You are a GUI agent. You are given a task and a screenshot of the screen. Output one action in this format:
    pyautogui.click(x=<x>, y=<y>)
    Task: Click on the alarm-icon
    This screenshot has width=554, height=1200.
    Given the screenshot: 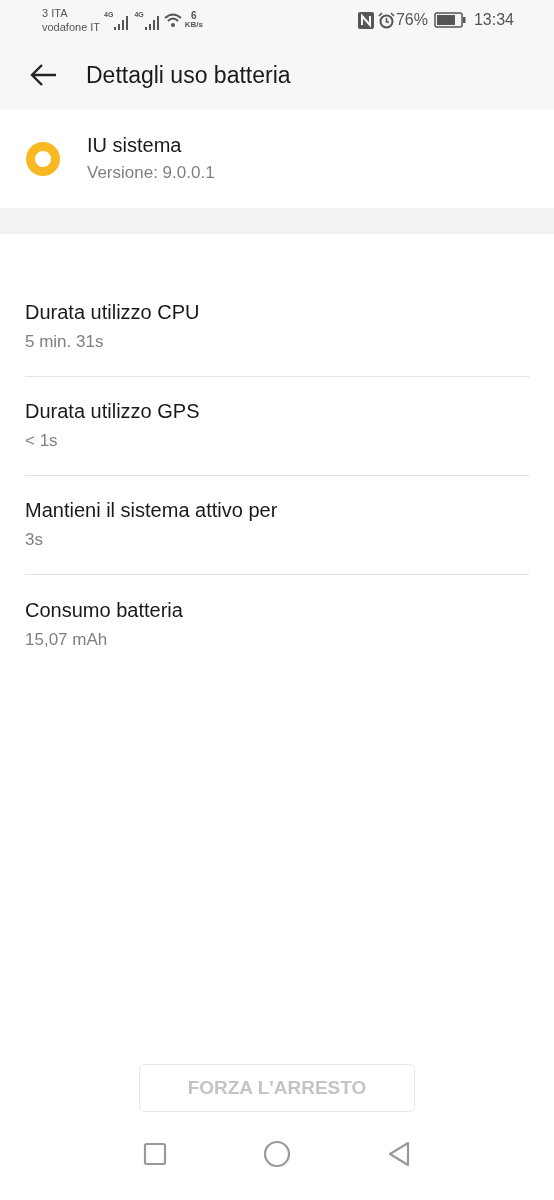 What is the action you would take?
    pyautogui.click(x=386, y=20)
    